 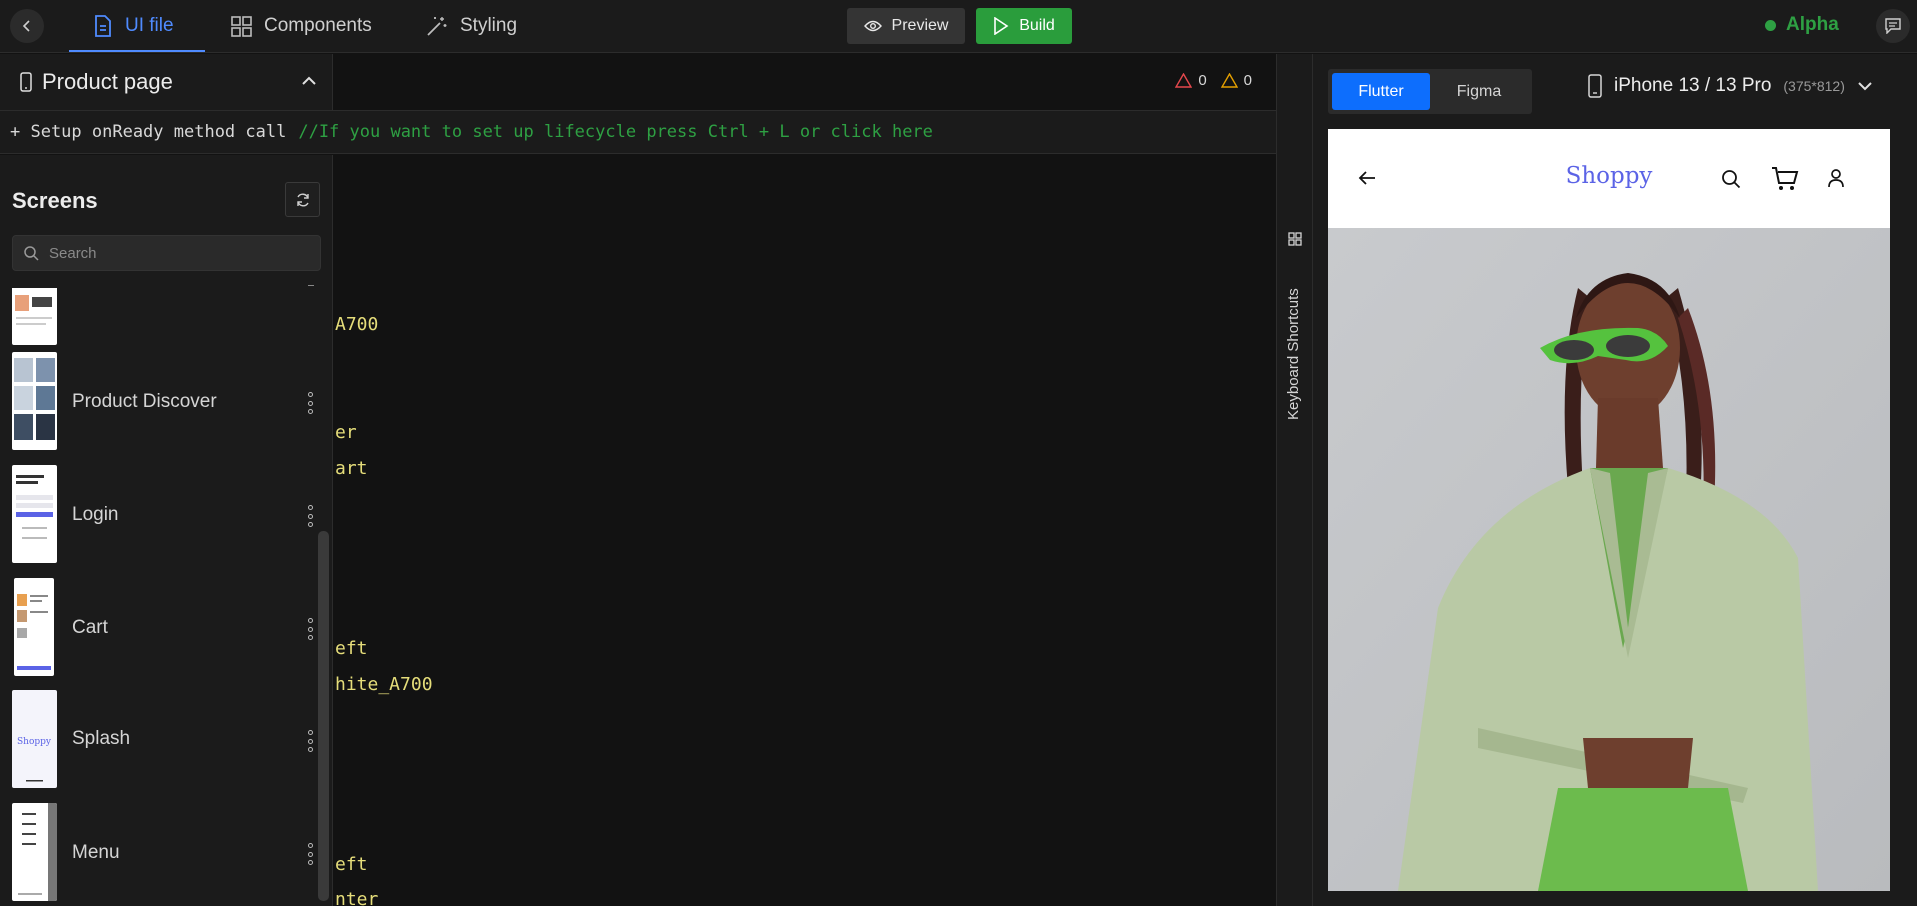 What do you see at coordinates (149, 25) in the screenshot?
I see `tab-label: UI file` at bounding box center [149, 25].